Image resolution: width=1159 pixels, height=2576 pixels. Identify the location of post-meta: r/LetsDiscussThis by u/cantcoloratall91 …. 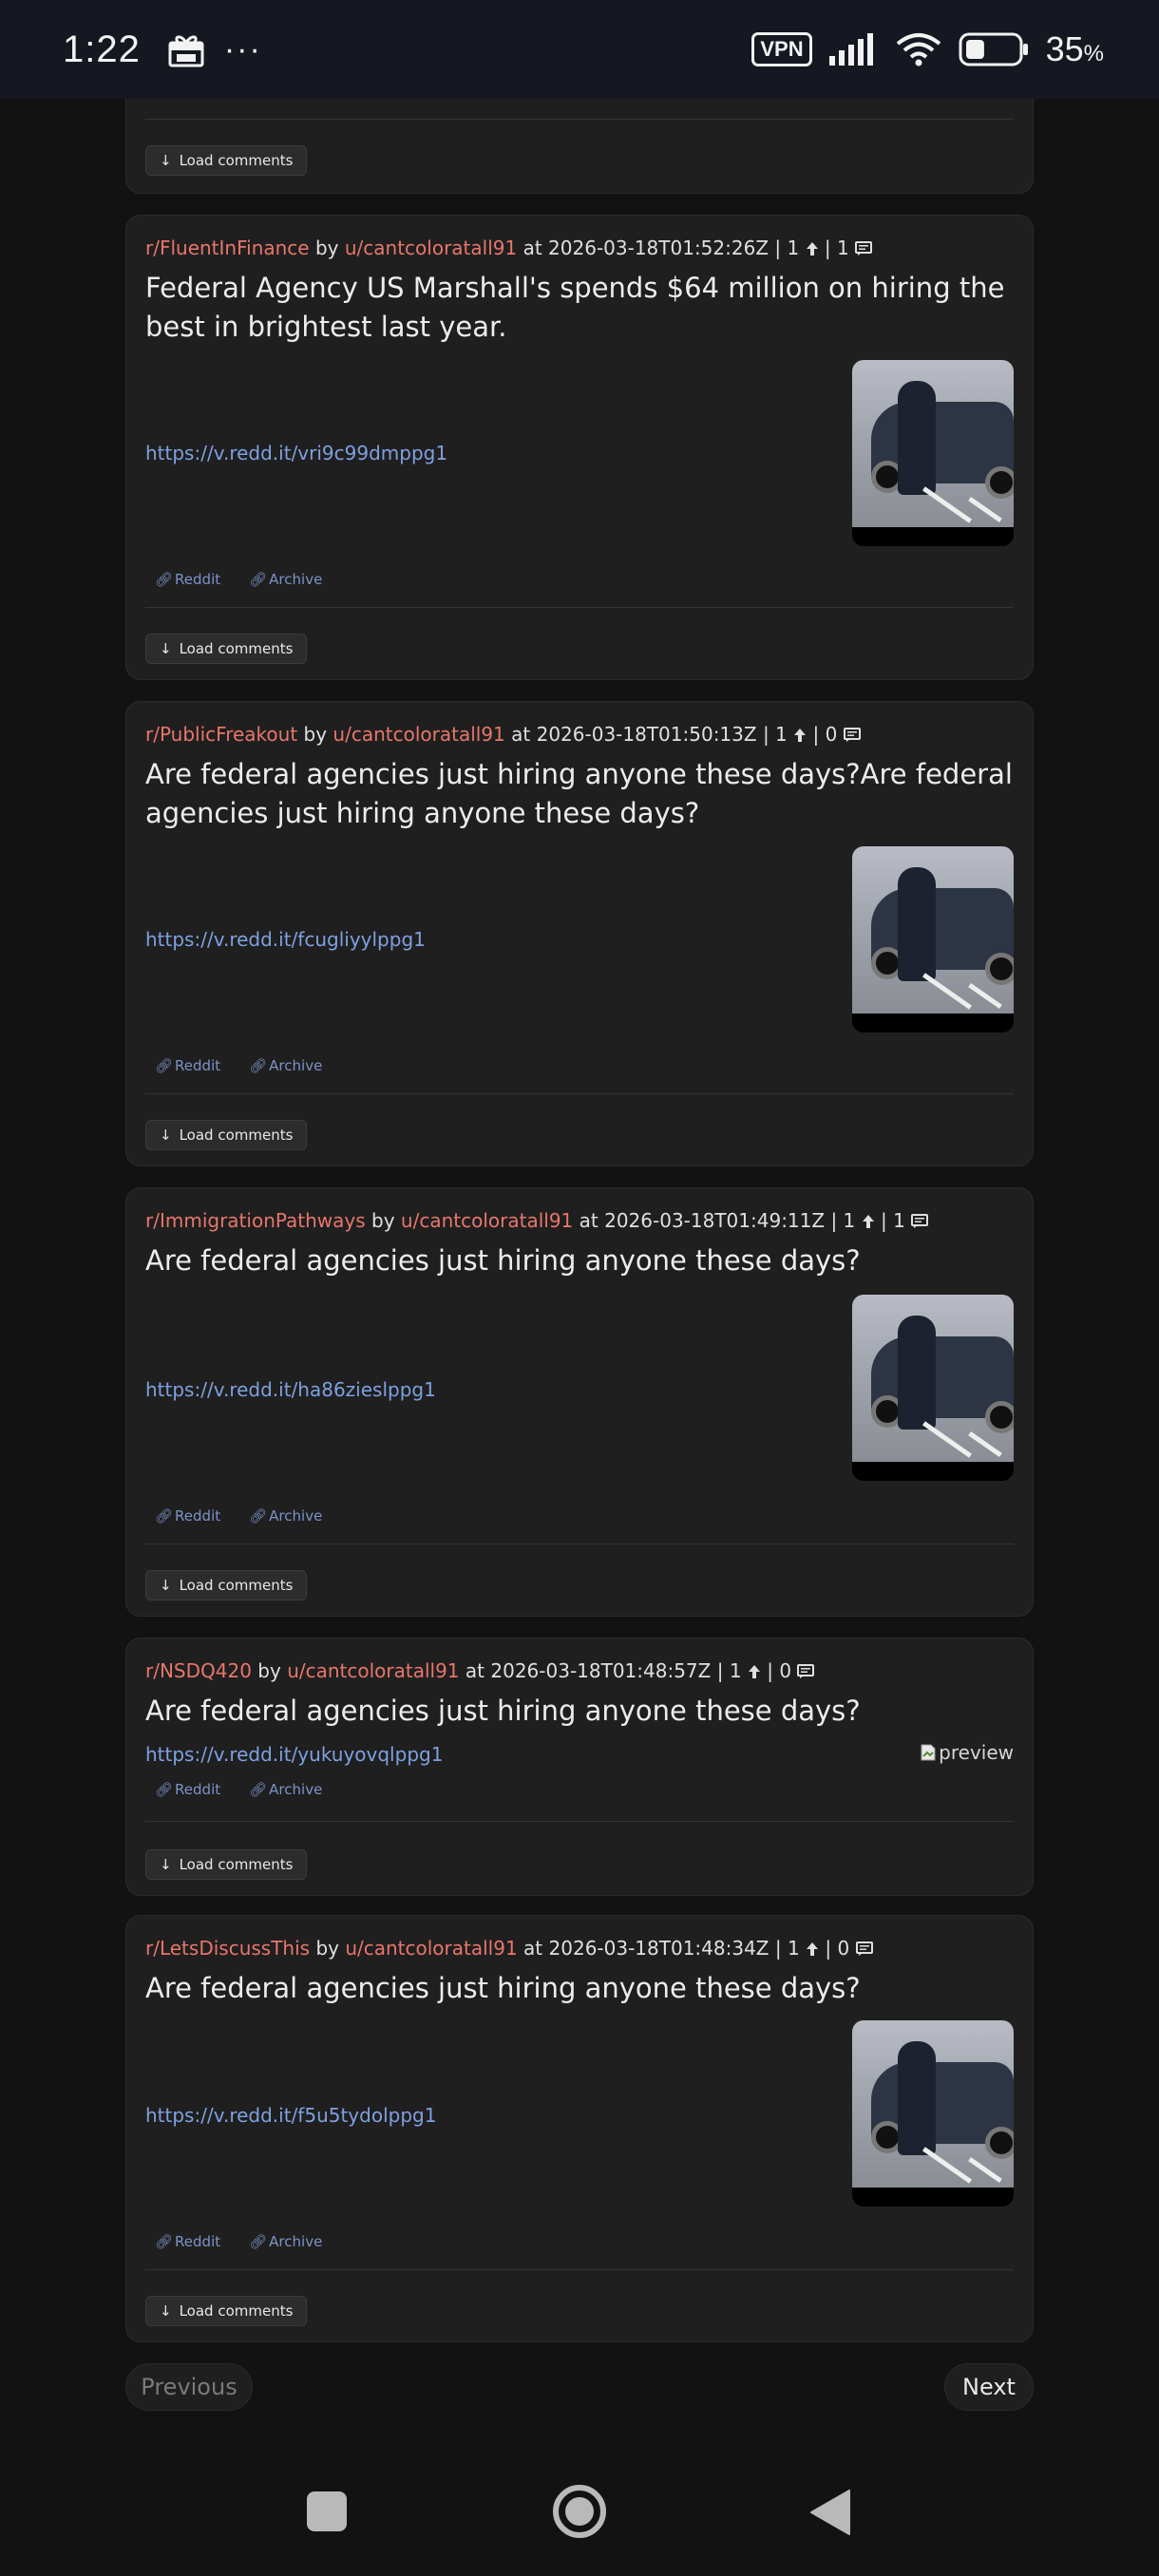
(509, 1949).